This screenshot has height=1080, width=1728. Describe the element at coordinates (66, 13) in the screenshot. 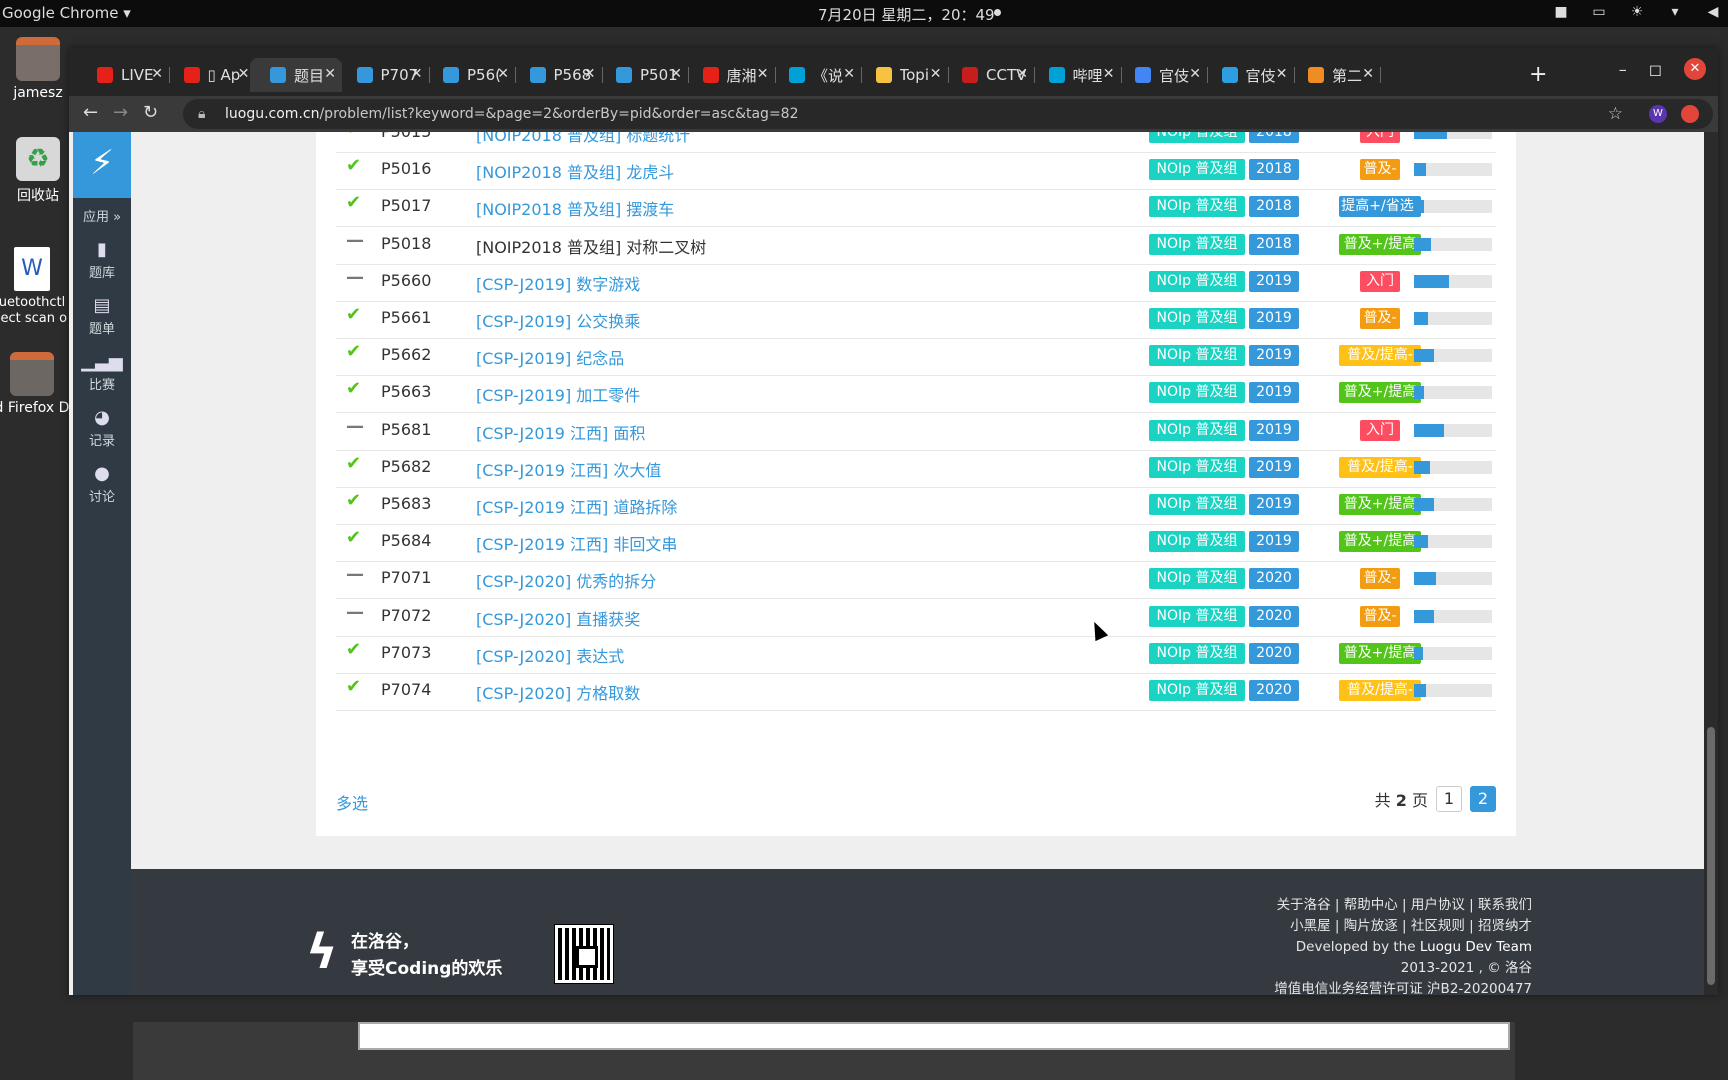

I see `app-menu: Google Chrome ▾` at that location.